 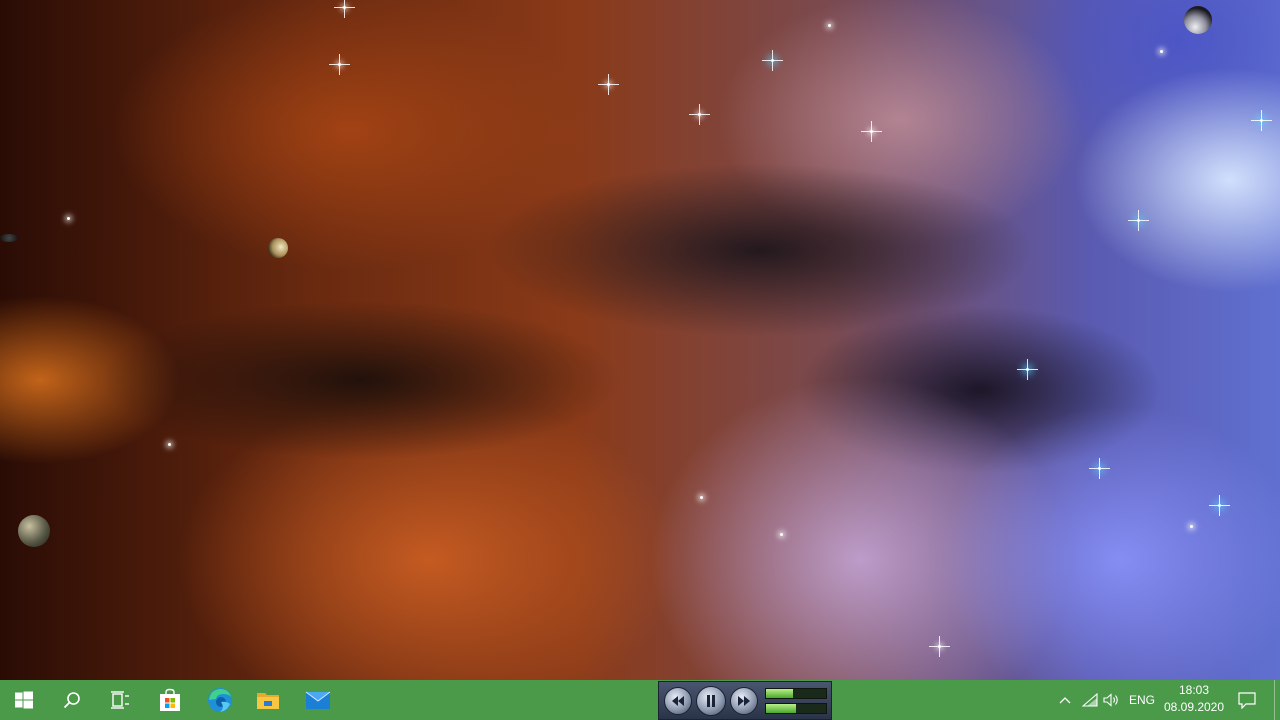 I want to click on volume-bar-fill, so click(x=781, y=708).